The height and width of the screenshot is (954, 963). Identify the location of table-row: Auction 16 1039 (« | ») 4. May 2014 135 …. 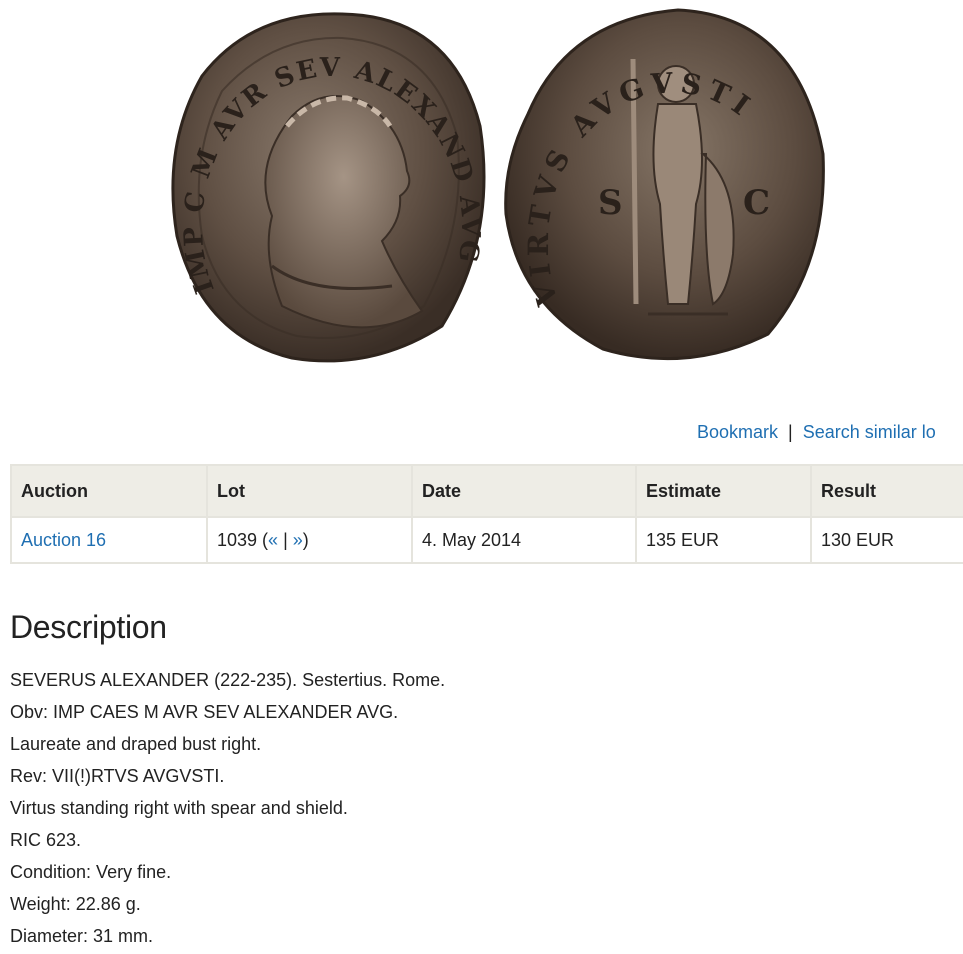
(486, 540).